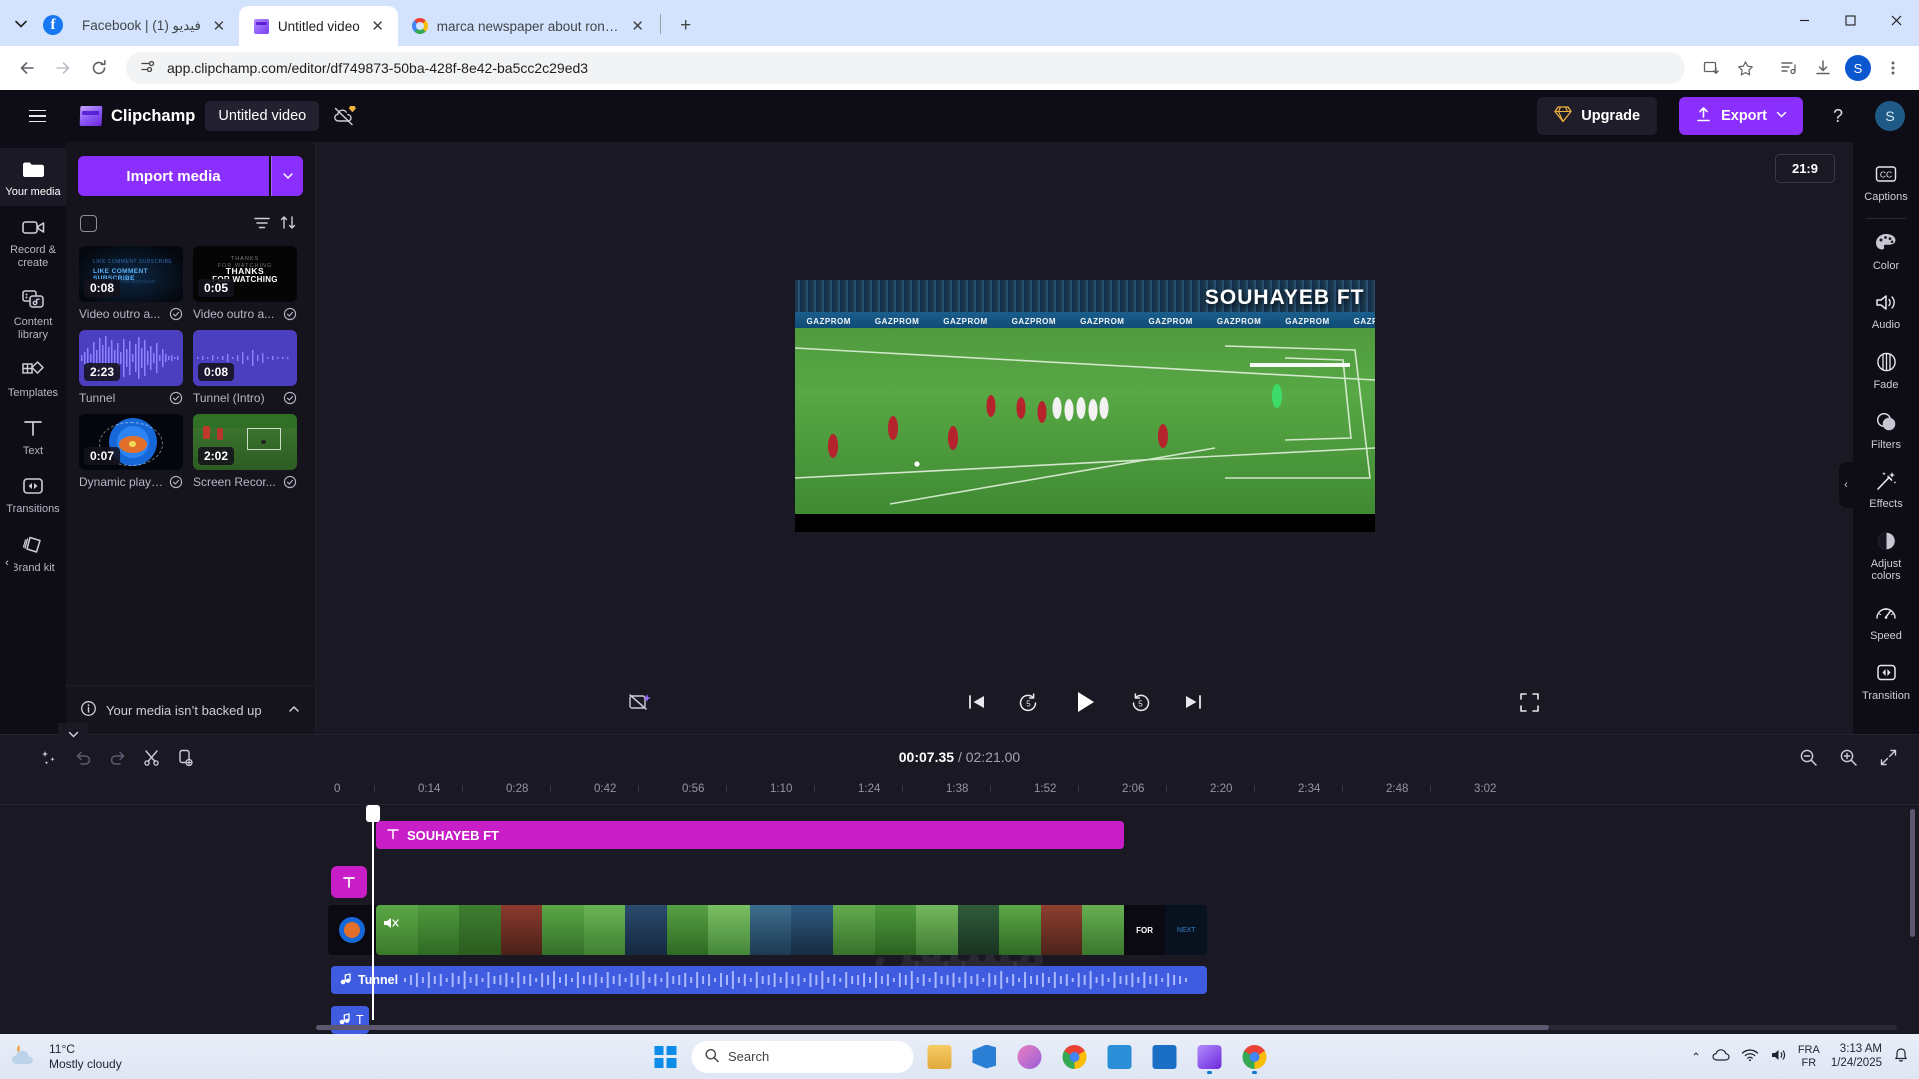 Image resolution: width=1919 pixels, height=1079 pixels. What do you see at coordinates (686, 26) in the screenshot?
I see `new-tab-button: +` at bounding box center [686, 26].